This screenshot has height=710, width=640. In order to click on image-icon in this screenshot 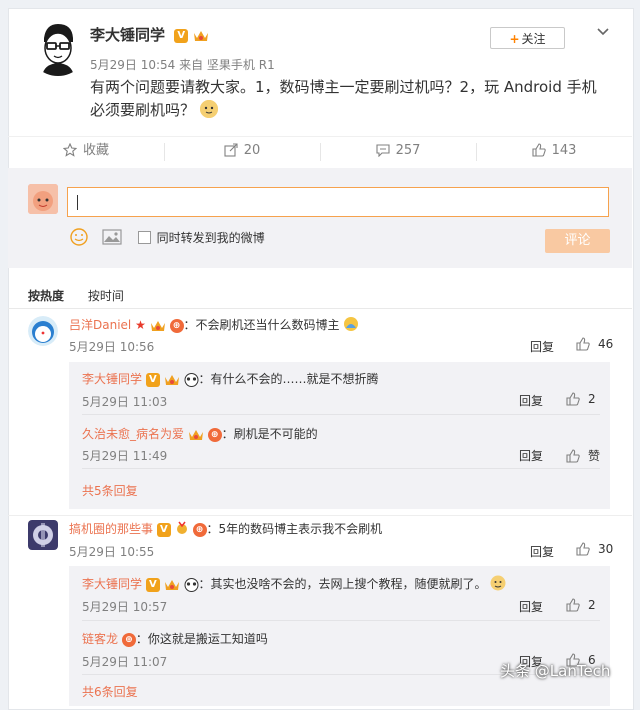, I will do `click(112, 237)`.